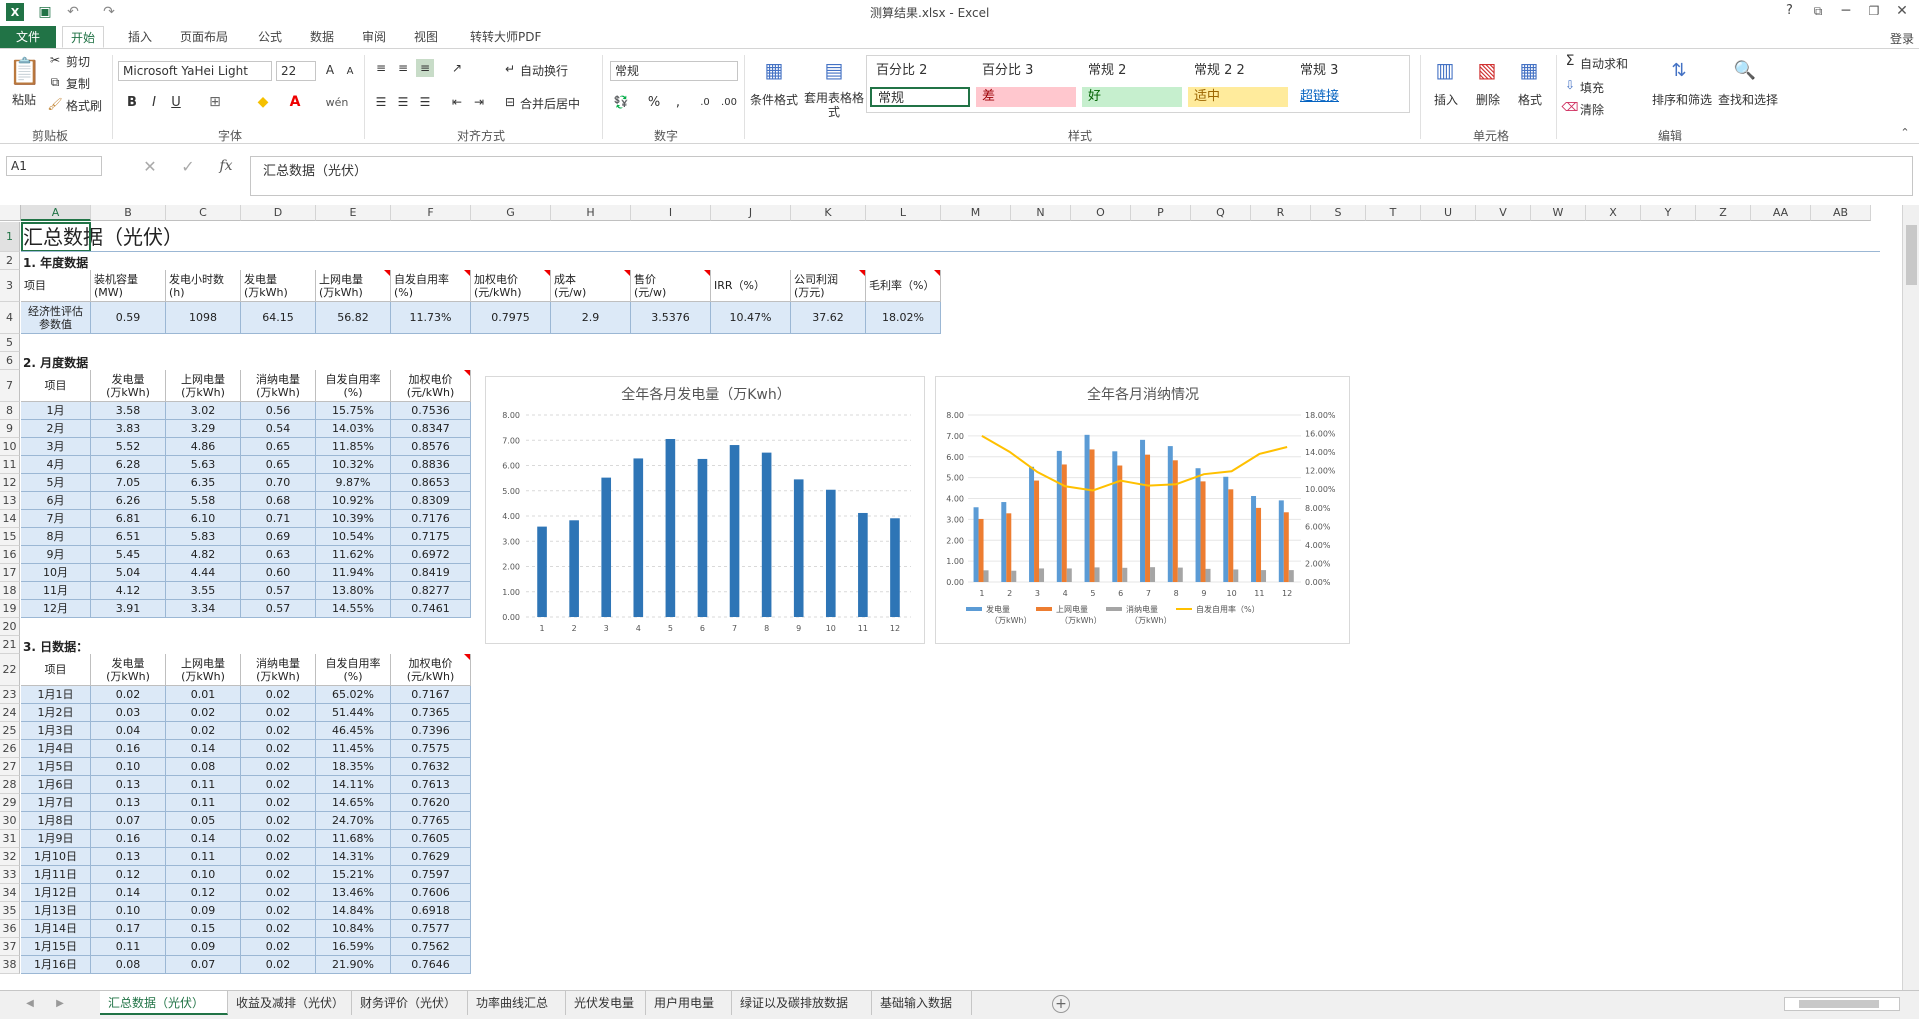  What do you see at coordinates (132, 102) in the screenshot?
I see `bold-button: B` at bounding box center [132, 102].